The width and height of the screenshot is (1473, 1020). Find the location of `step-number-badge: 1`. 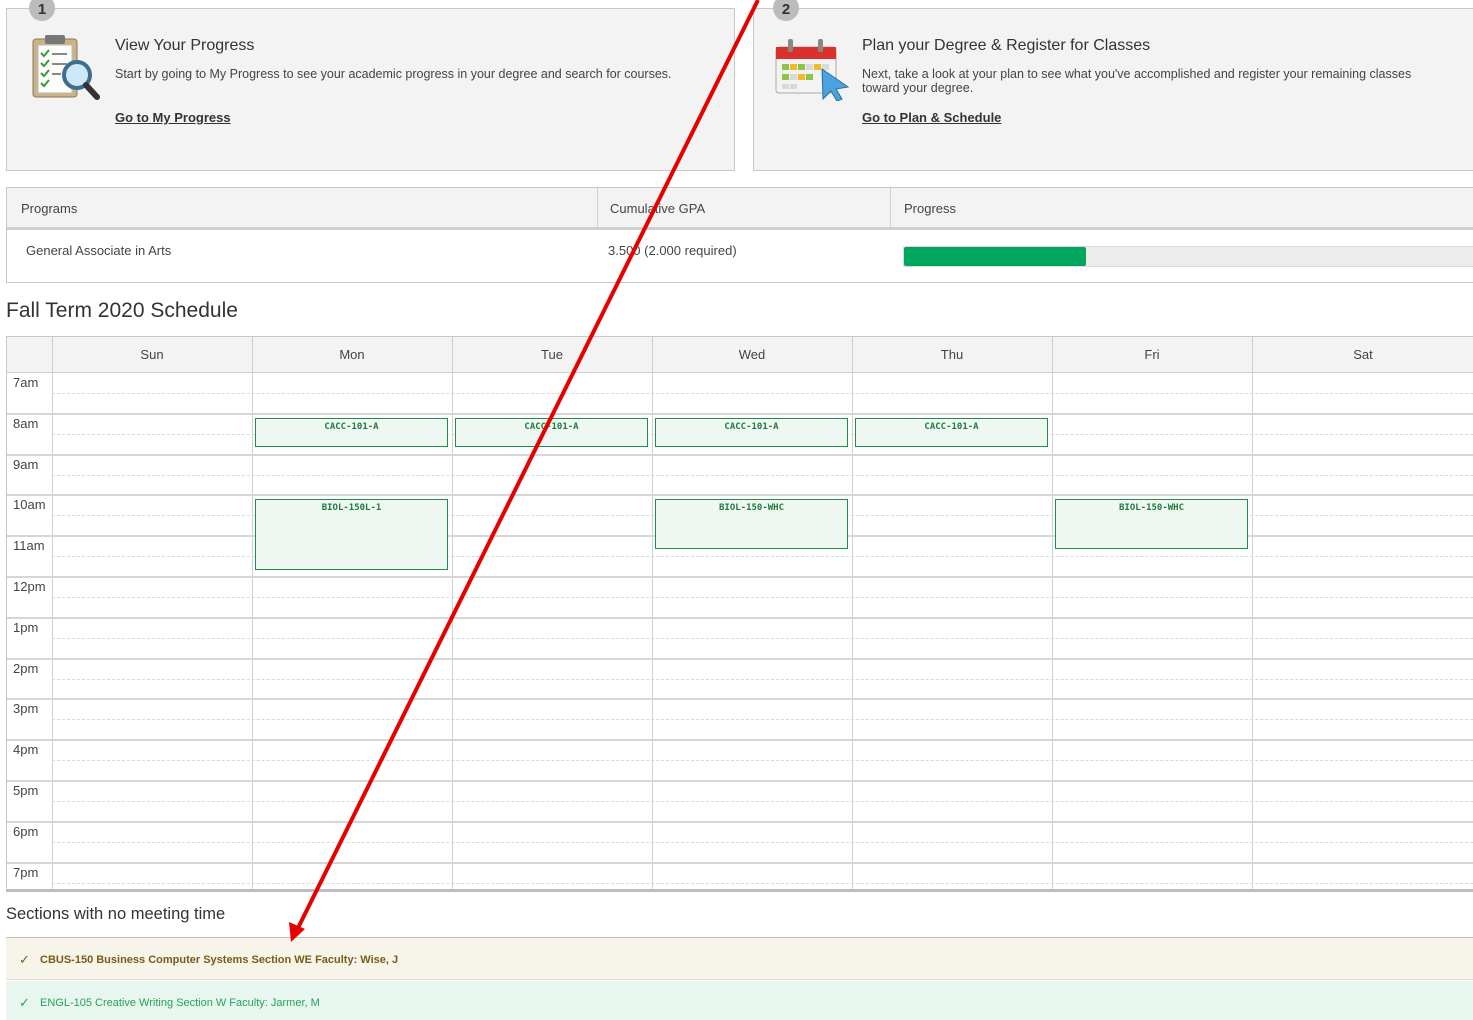

step-number-badge: 1 is located at coordinates (42, 10).